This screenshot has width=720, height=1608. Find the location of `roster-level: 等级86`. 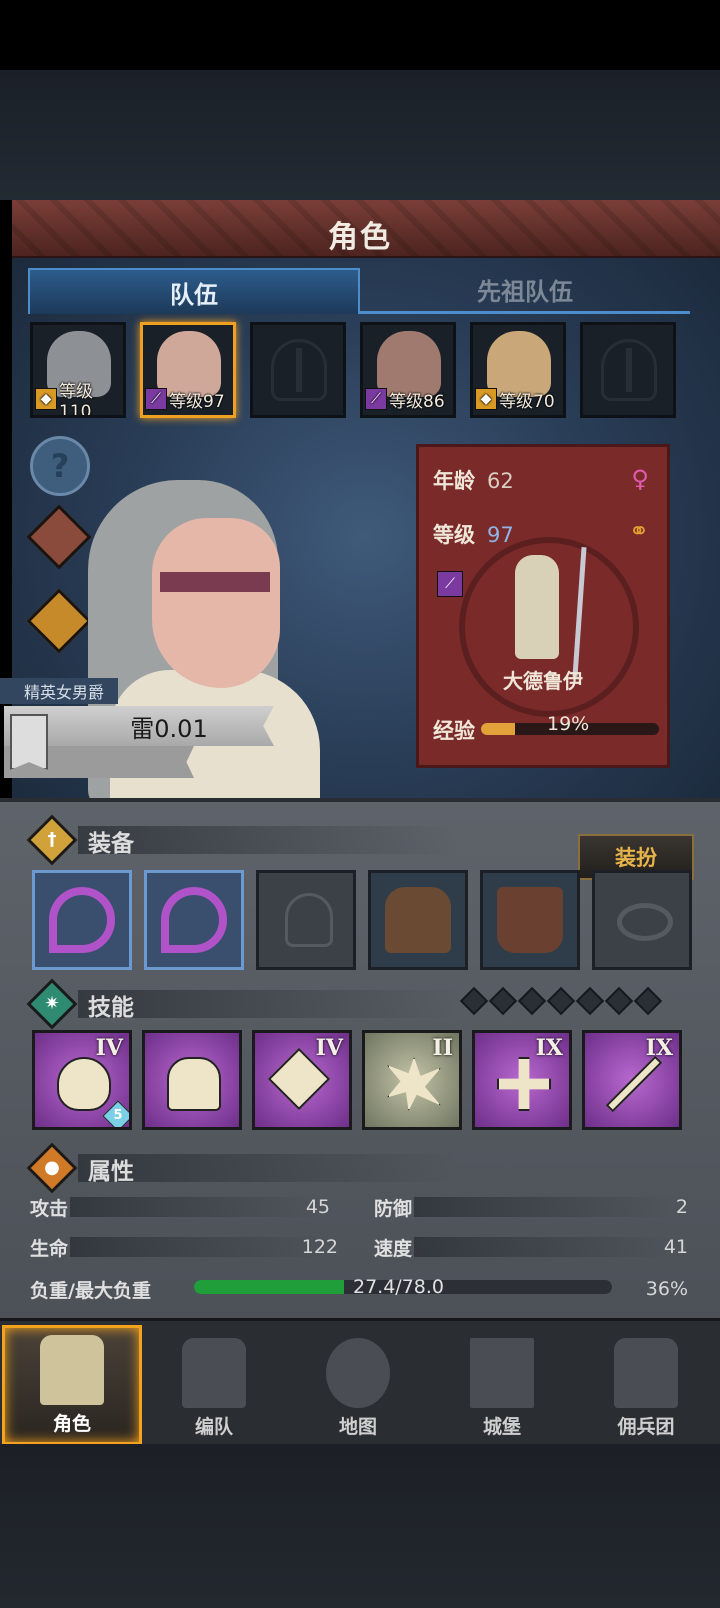

roster-level: 等级86 is located at coordinates (417, 401).